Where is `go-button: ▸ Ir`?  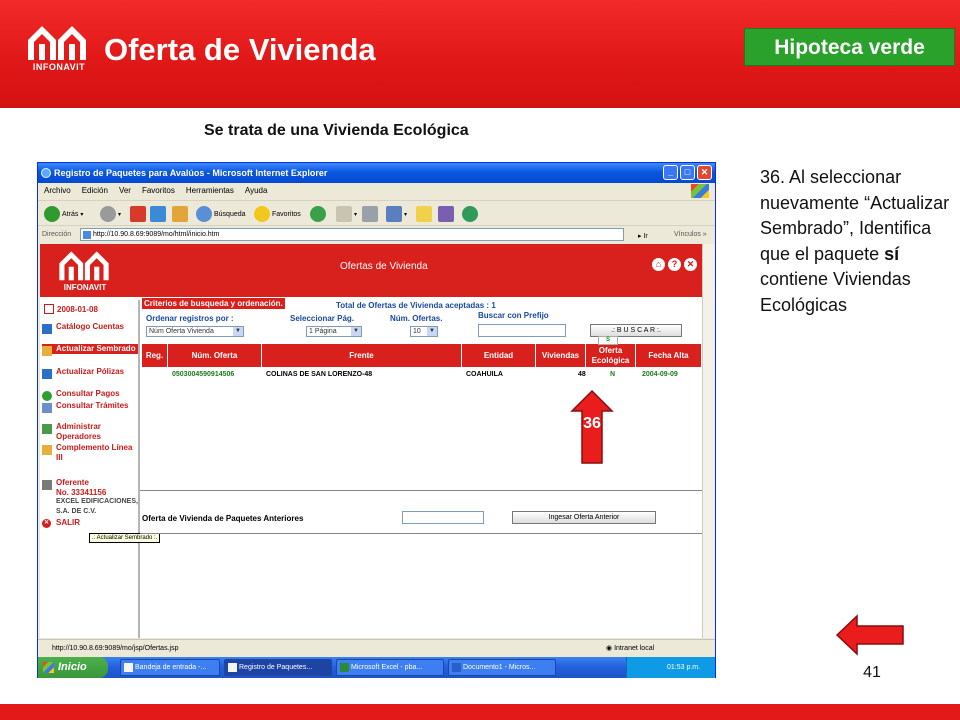
go-button: ▸ Ir is located at coordinates (643, 236).